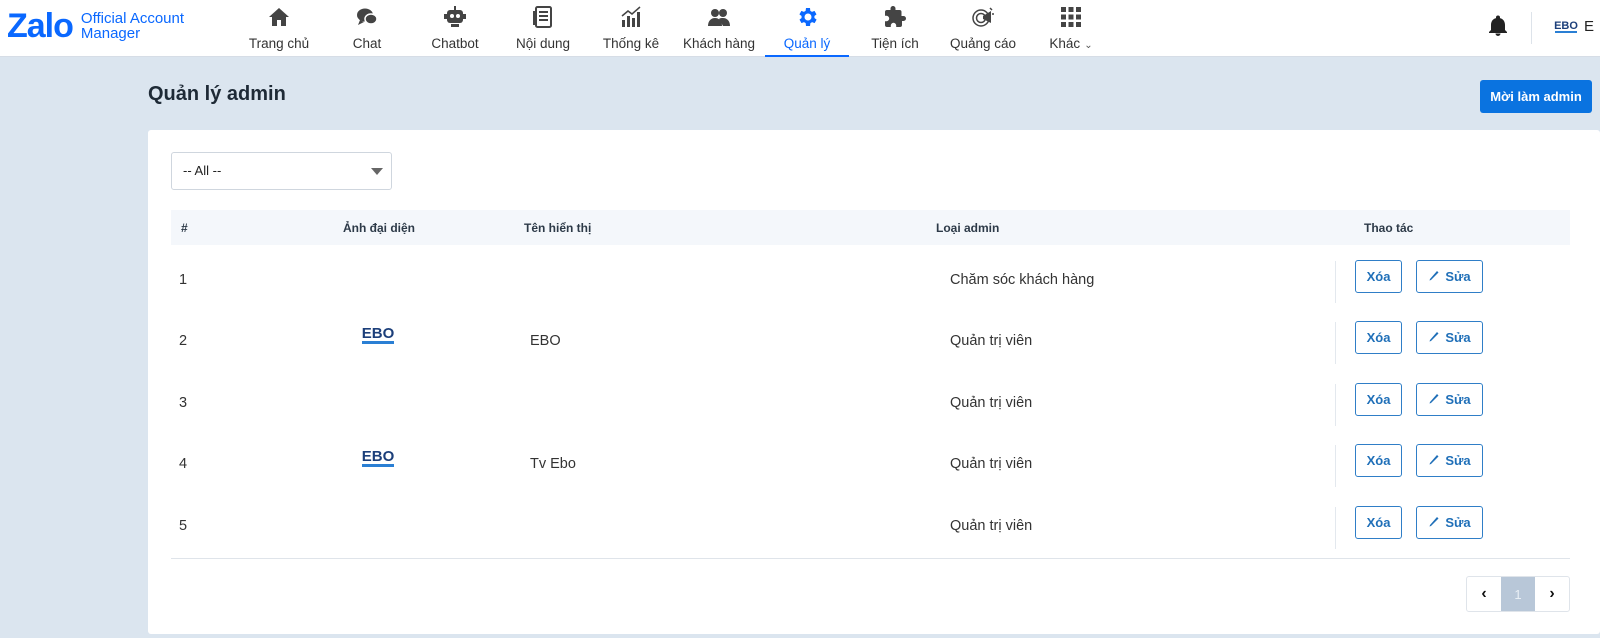 The width and height of the screenshot is (1600, 638). What do you see at coordinates (807, 43) in the screenshot?
I see `nav-label: Quản lý` at bounding box center [807, 43].